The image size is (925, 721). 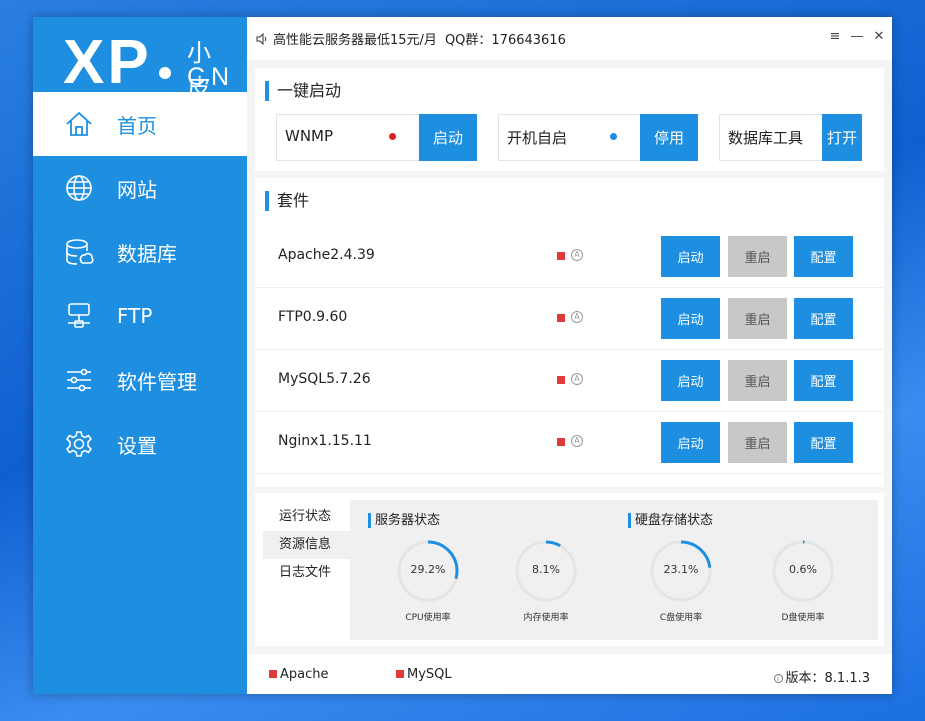 What do you see at coordinates (847, 678) in the screenshot?
I see `version-number: 8.1.1.3` at bounding box center [847, 678].